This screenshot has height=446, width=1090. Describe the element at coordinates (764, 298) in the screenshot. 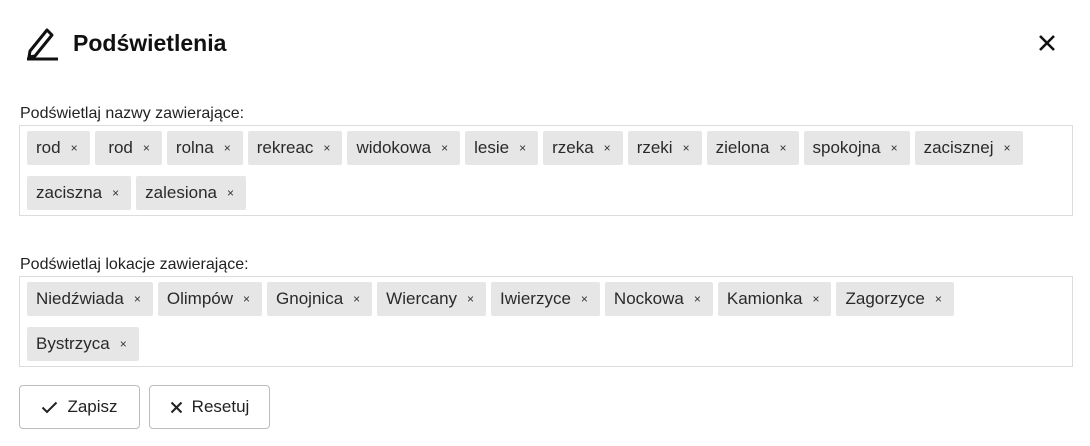

I see `tag-label: Kamionka` at that location.